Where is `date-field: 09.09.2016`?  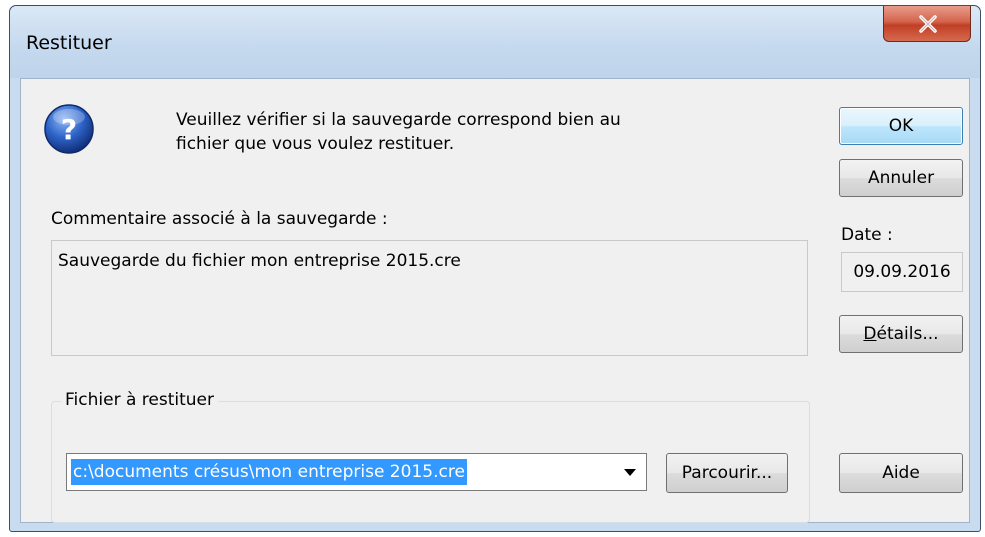 date-field: 09.09.2016 is located at coordinates (902, 272).